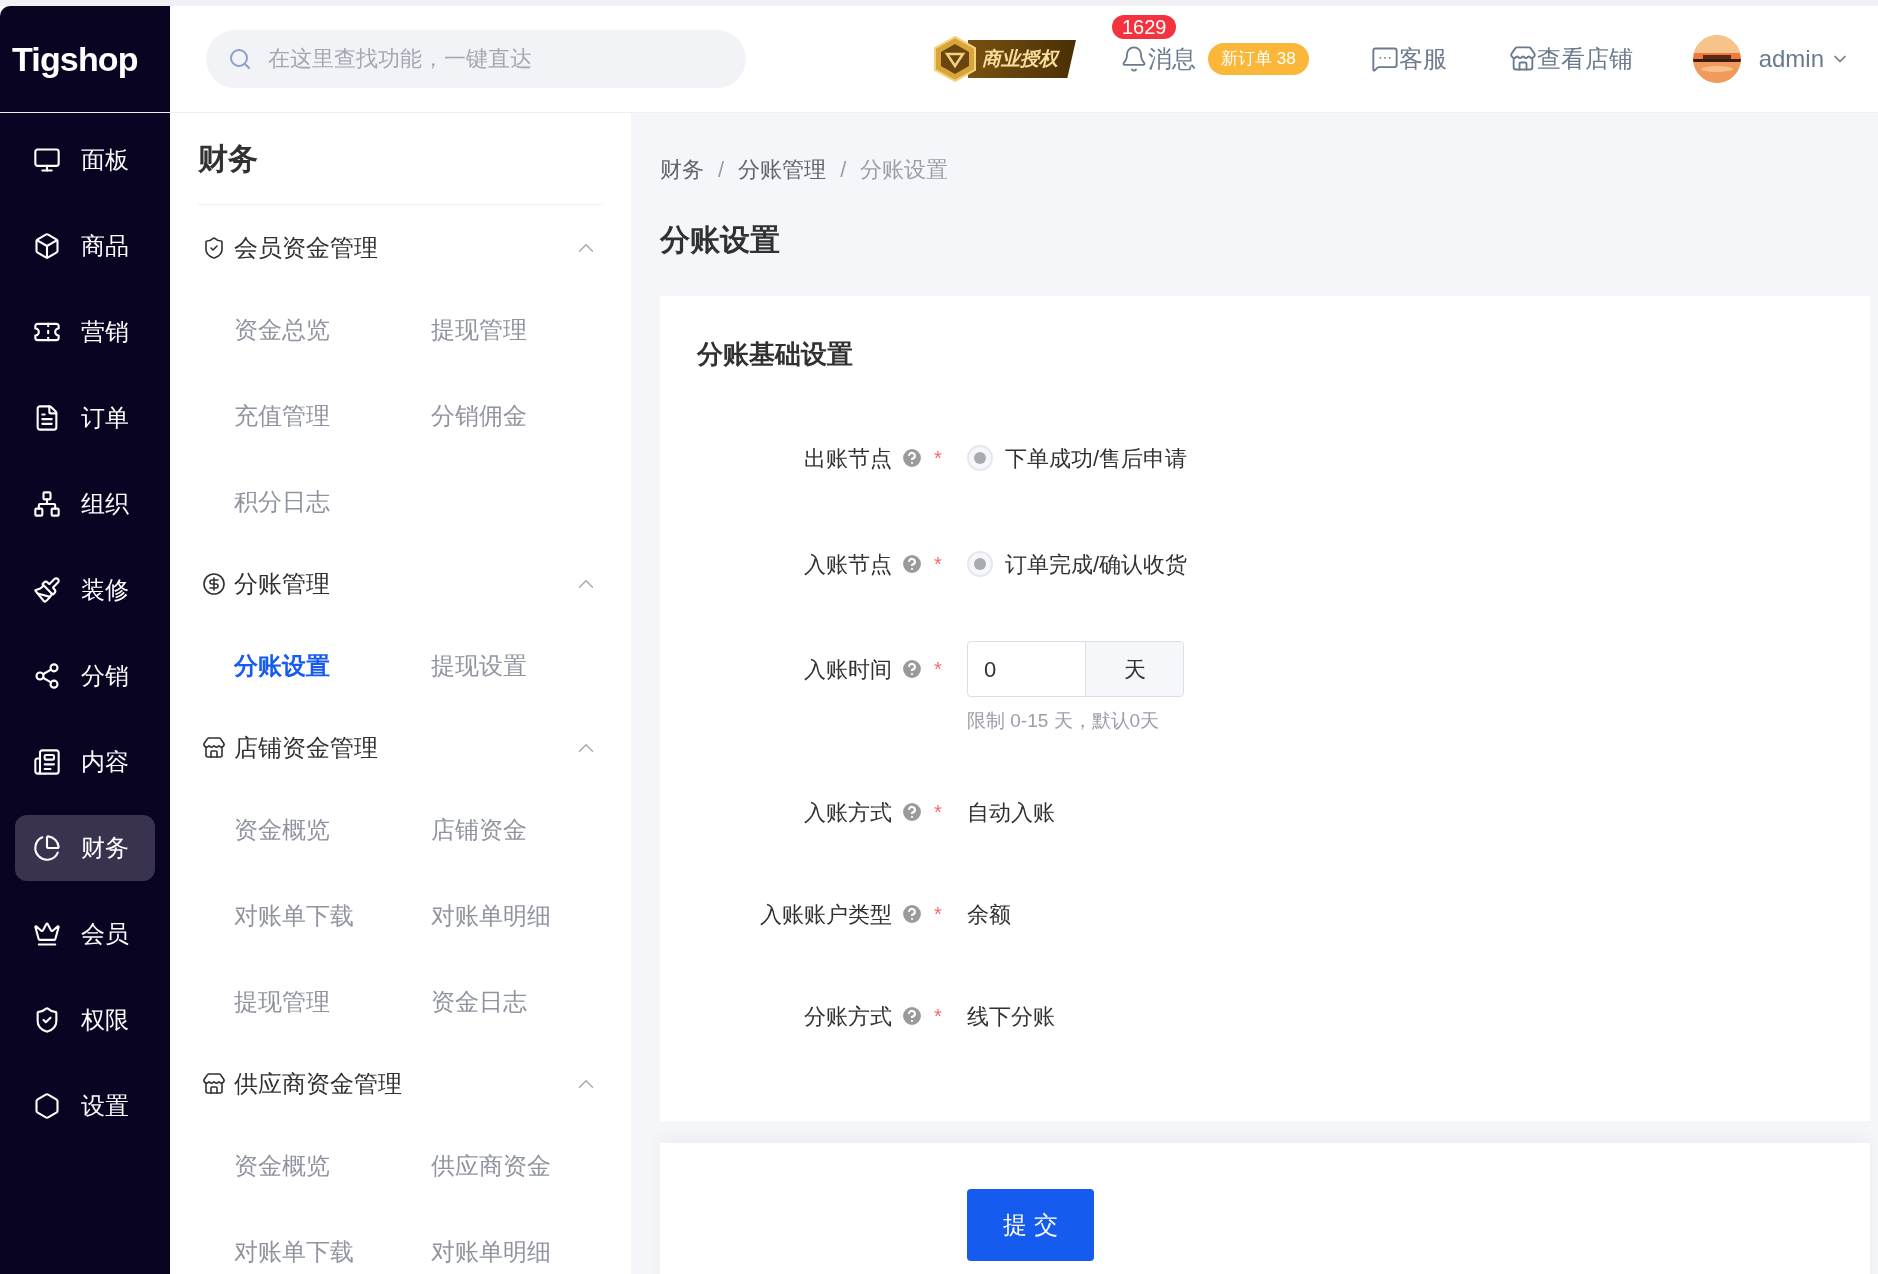  What do you see at coordinates (848, 564) in the screenshot?
I see `field-label: 入账节点` at bounding box center [848, 564].